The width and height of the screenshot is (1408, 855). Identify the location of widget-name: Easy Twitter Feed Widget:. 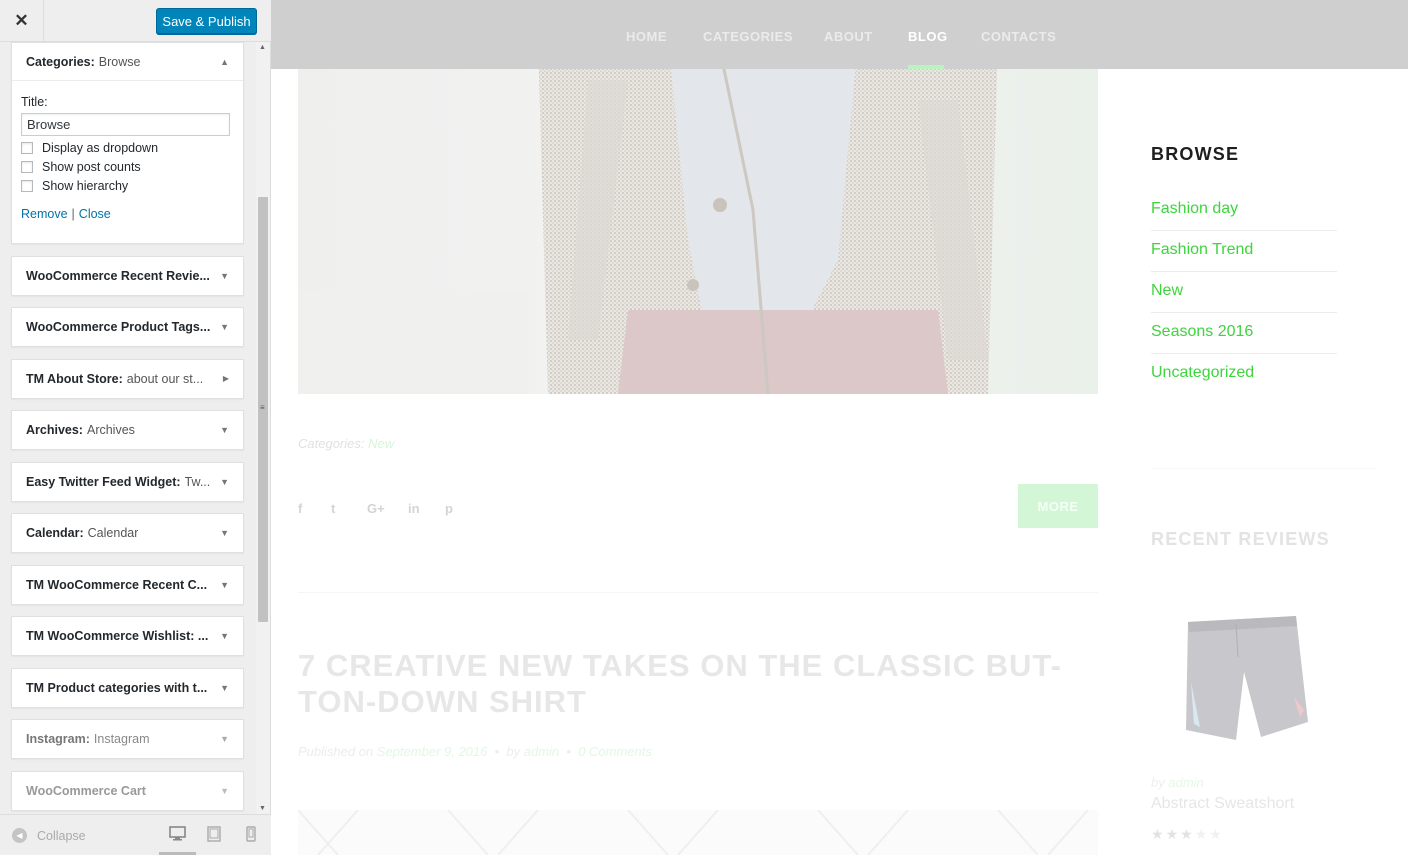
(103, 482).